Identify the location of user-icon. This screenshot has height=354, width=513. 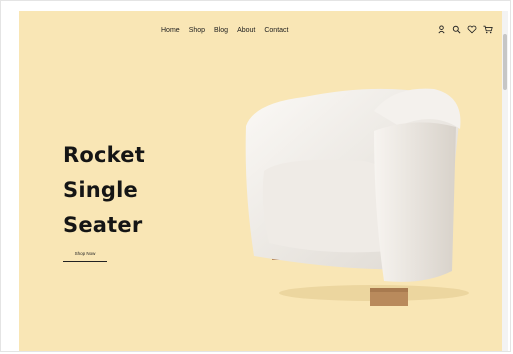
(441, 29).